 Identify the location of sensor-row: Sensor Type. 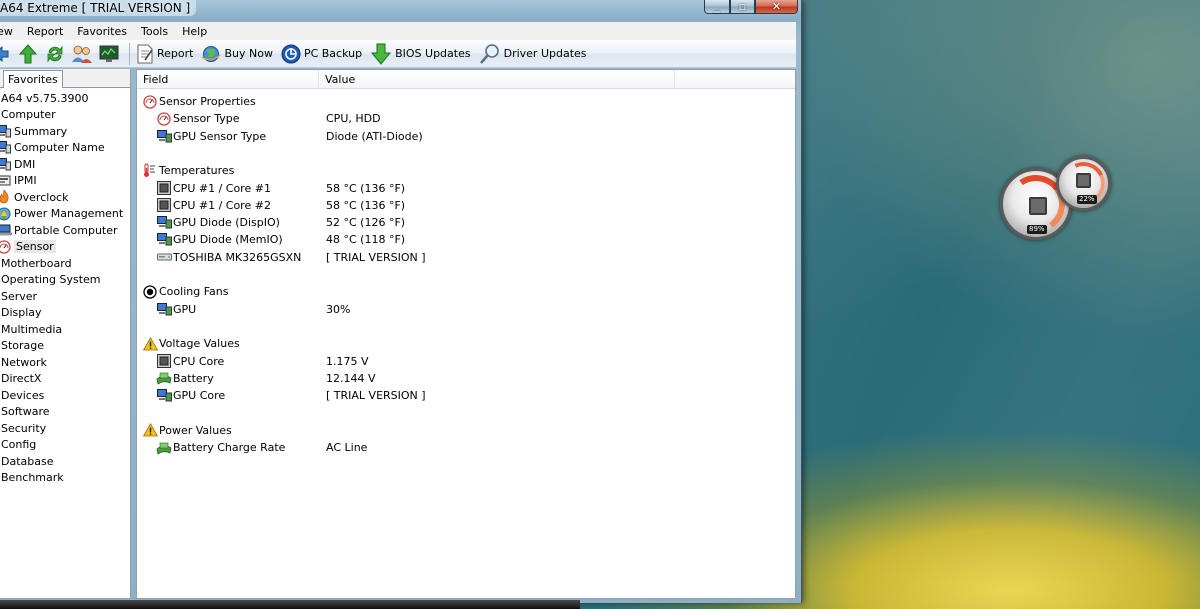
(197, 118).